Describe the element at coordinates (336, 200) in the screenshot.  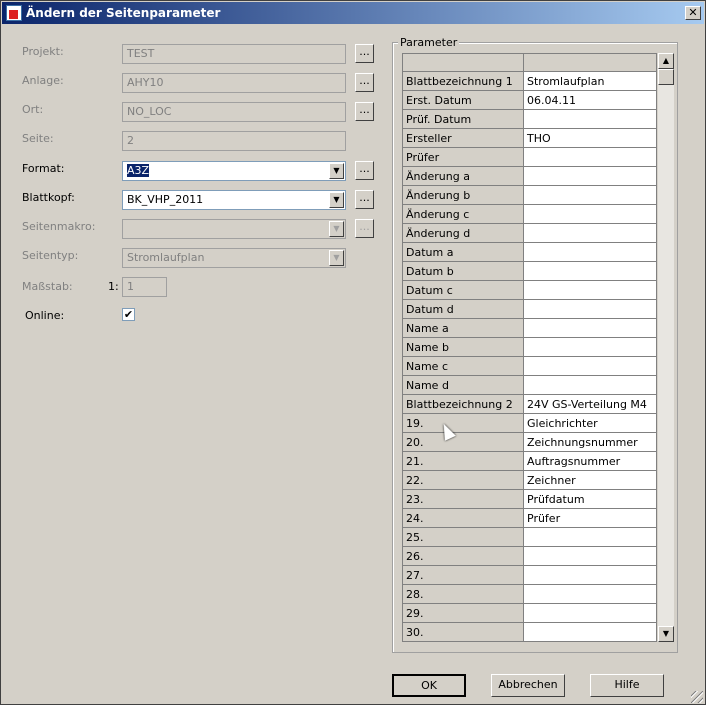
I see `blattkopf-dropdown-arrow-icon: ▼` at that location.